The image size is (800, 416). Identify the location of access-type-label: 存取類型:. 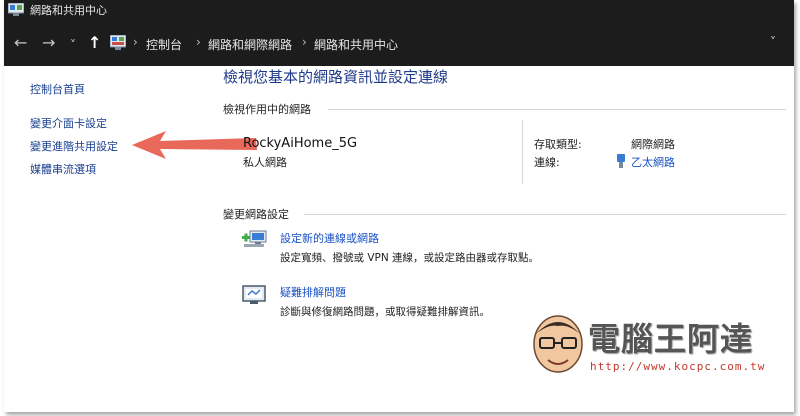
(558, 144).